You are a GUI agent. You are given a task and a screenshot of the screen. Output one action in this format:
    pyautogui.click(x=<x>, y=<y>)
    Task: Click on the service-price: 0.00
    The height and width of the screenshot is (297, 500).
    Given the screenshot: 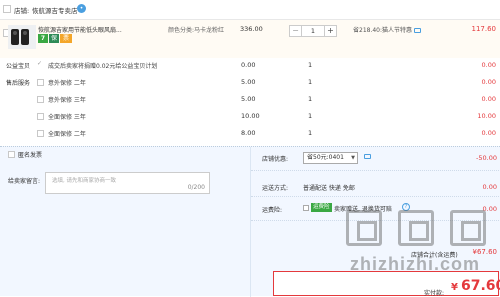 What is the action you would take?
    pyautogui.click(x=248, y=65)
    